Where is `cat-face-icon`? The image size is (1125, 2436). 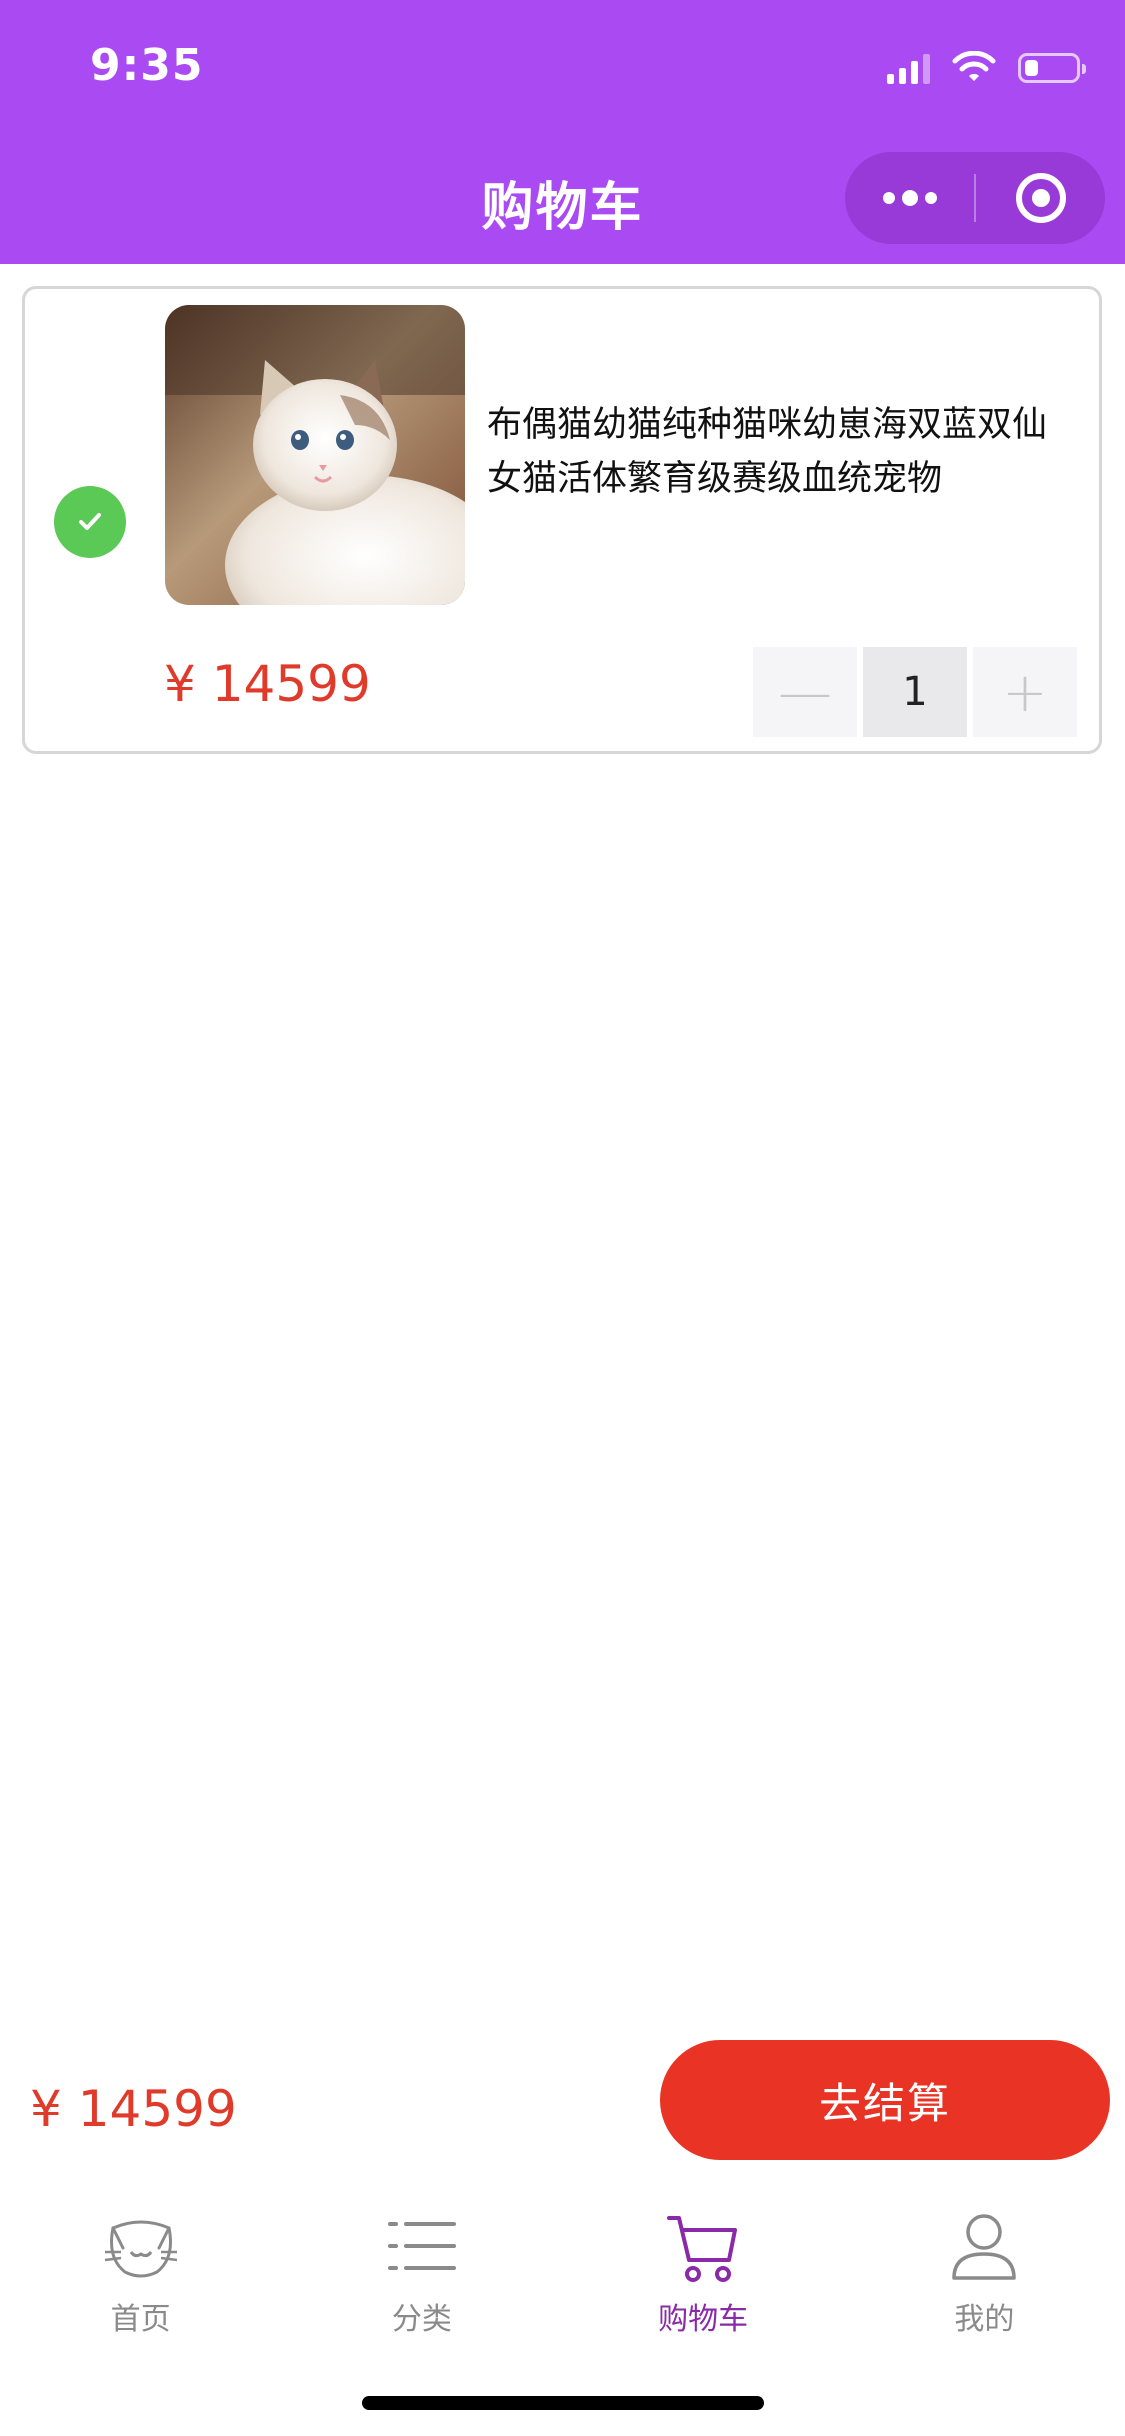
cat-face-icon is located at coordinates (140, 2249).